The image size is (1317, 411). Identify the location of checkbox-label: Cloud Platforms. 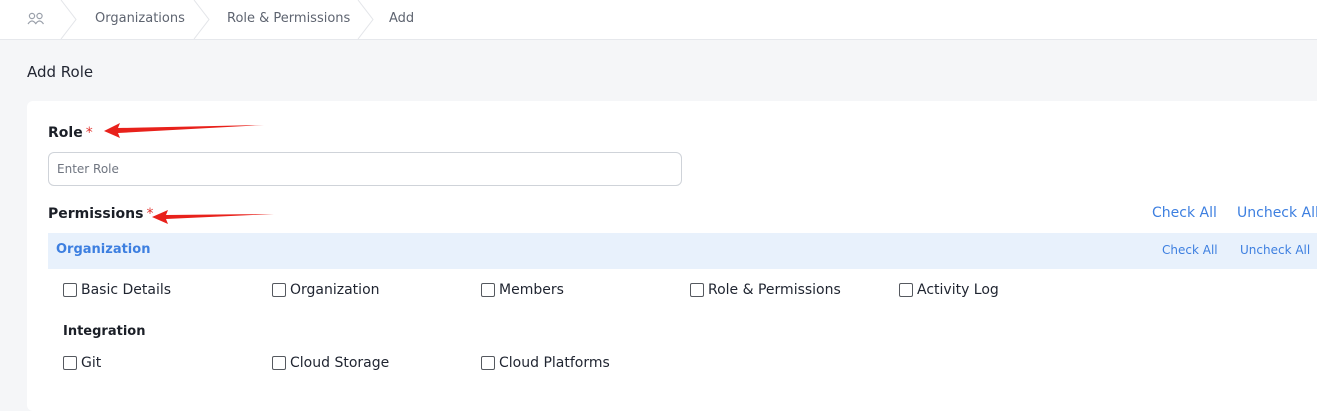
(554, 363).